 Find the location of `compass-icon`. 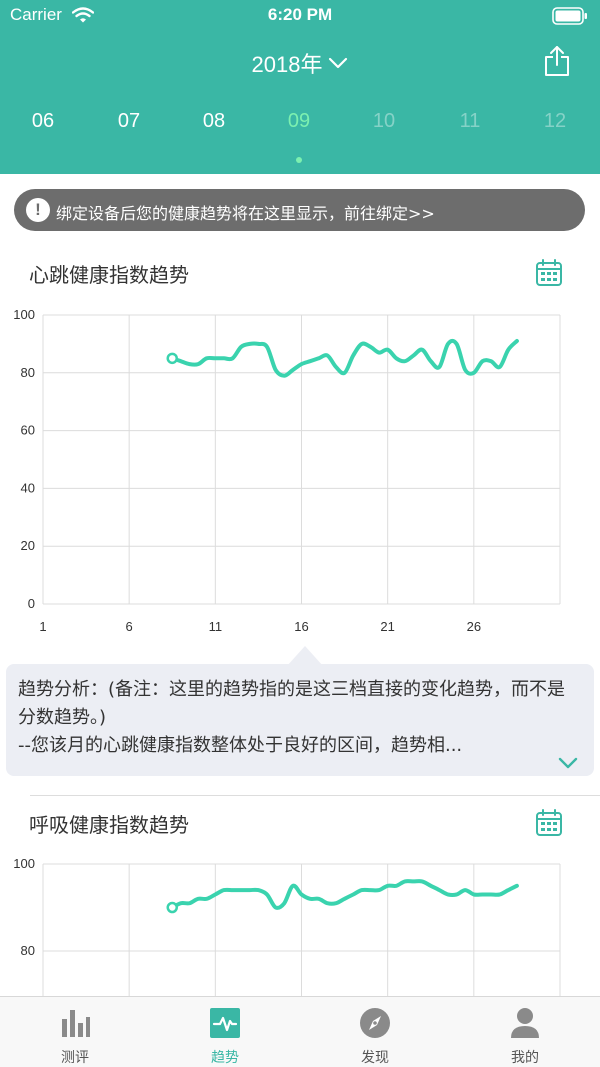

compass-icon is located at coordinates (375, 1023).